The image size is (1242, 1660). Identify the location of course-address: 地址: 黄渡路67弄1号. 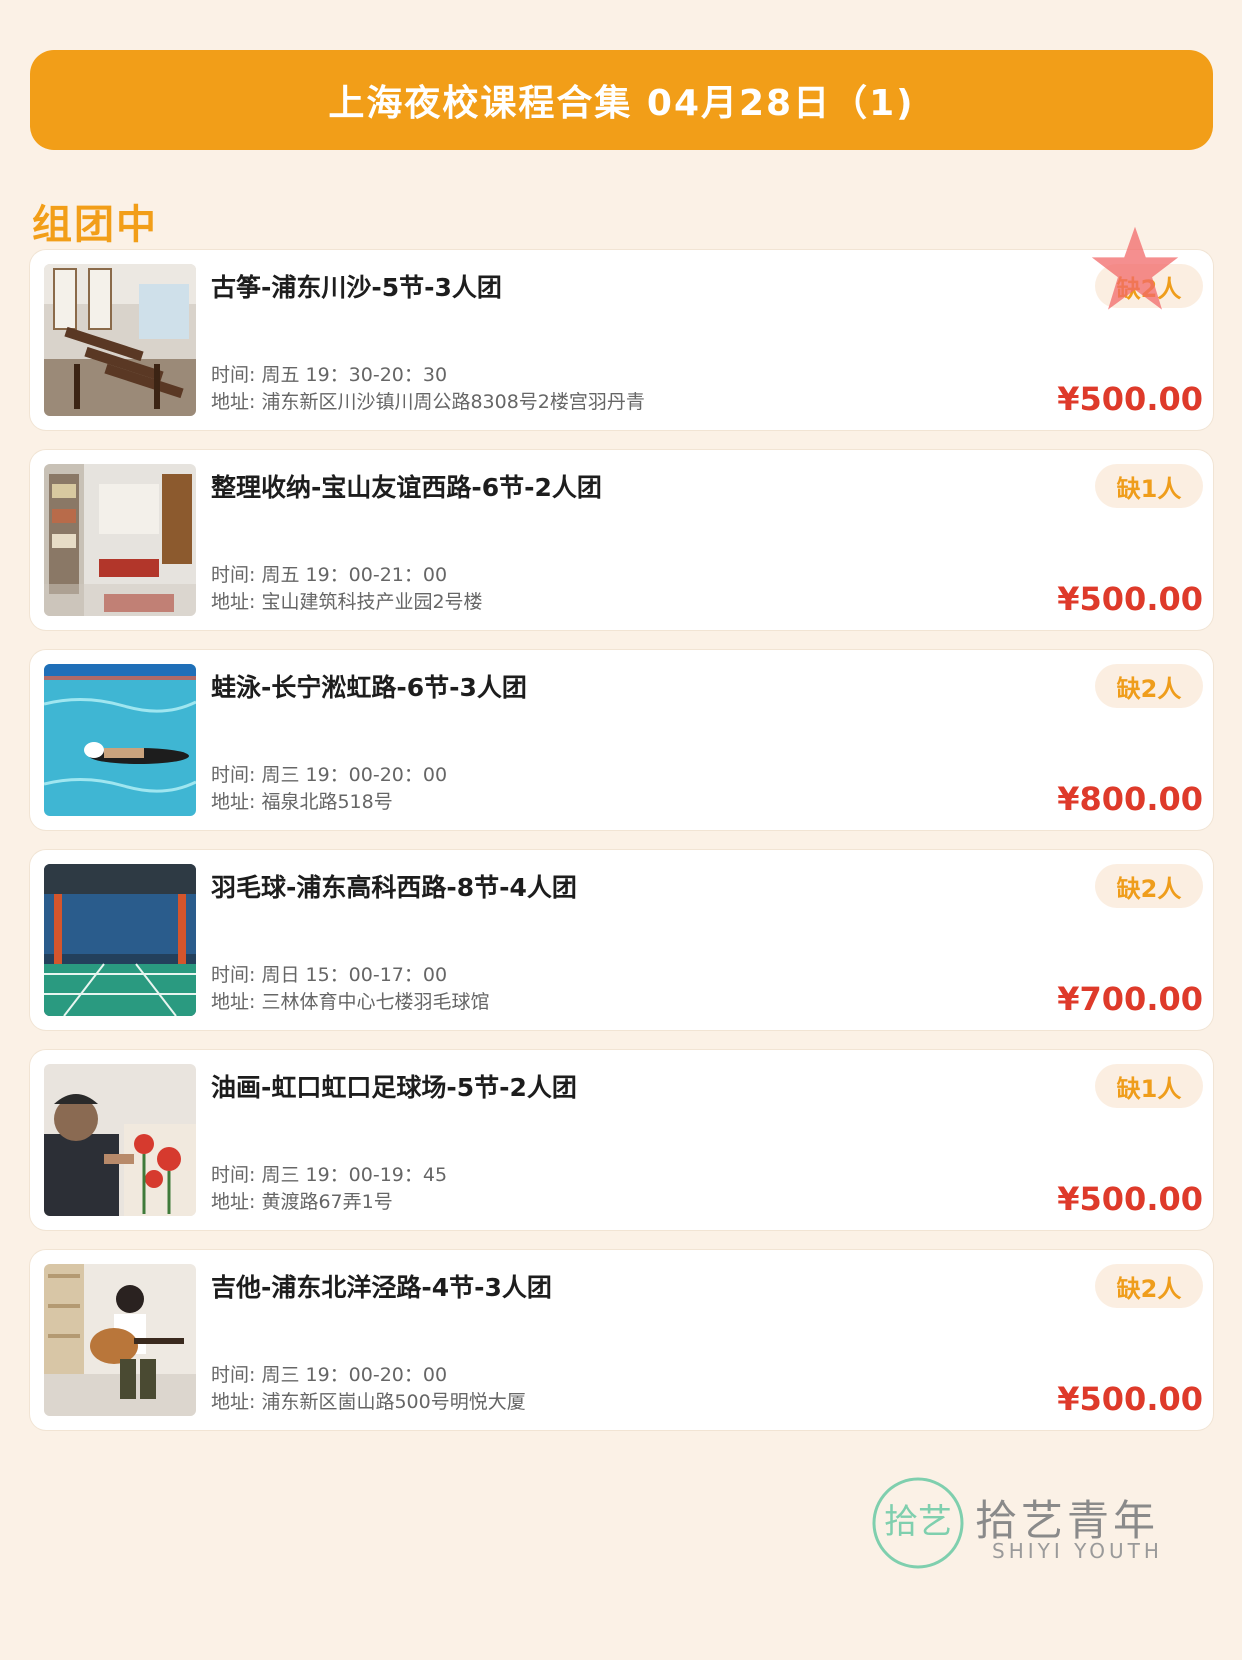
(302, 1202).